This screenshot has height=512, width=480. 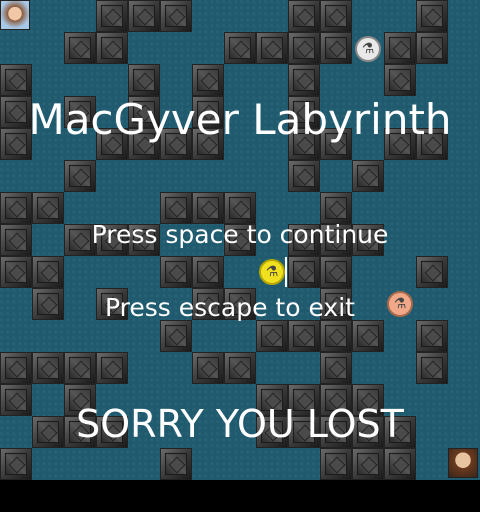 What do you see at coordinates (240, 234) in the screenshot?
I see `continue-prompt: Press space to continue` at bounding box center [240, 234].